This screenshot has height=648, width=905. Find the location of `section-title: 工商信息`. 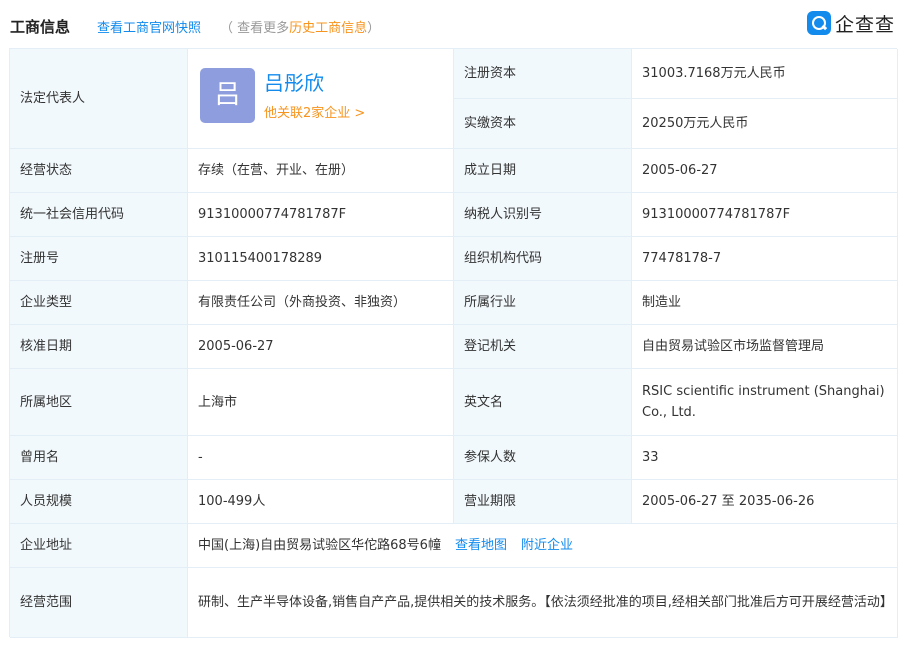

section-title: 工商信息 is located at coordinates (40, 27).